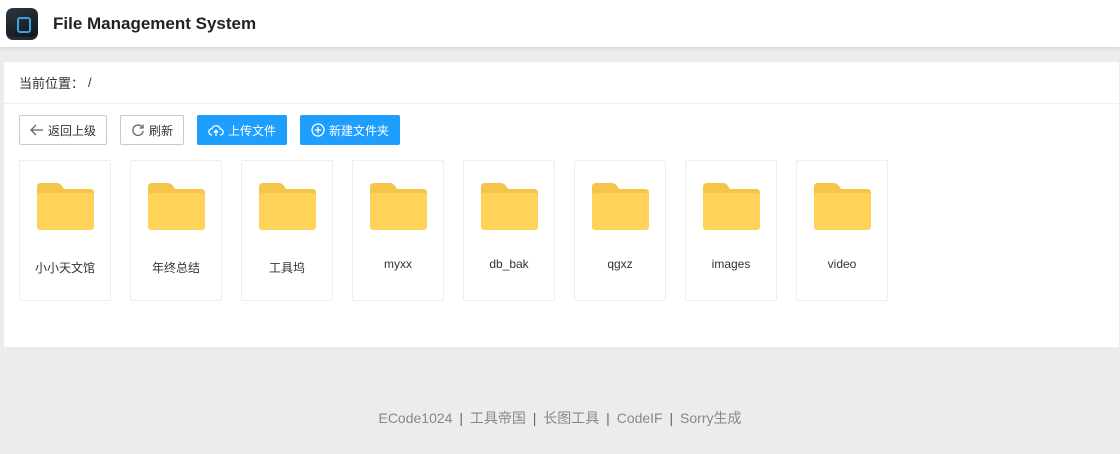  What do you see at coordinates (37, 130) in the screenshot?
I see `arrow-left-icon` at bounding box center [37, 130].